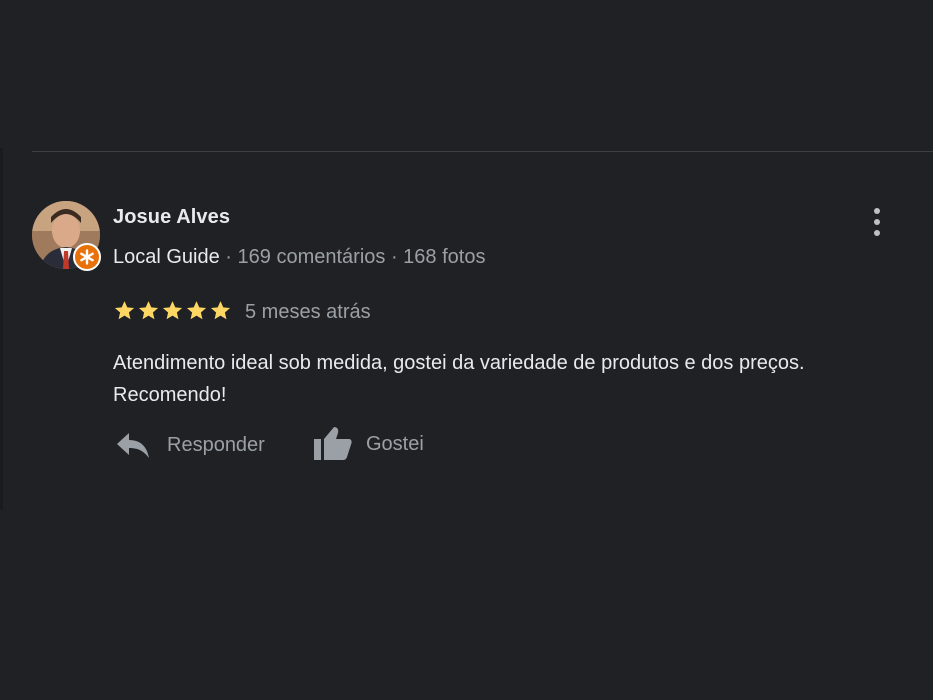 The width and height of the screenshot is (933, 700). Describe the element at coordinates (308, 311) in the screenshot. I see `review-date: 5 meses atrás` at that location.